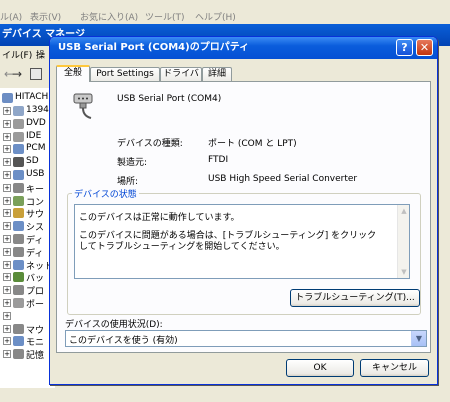 The height and width of the screenshot is (402, 450). I want to click on tree-item: + サウ, so click(27, 213).